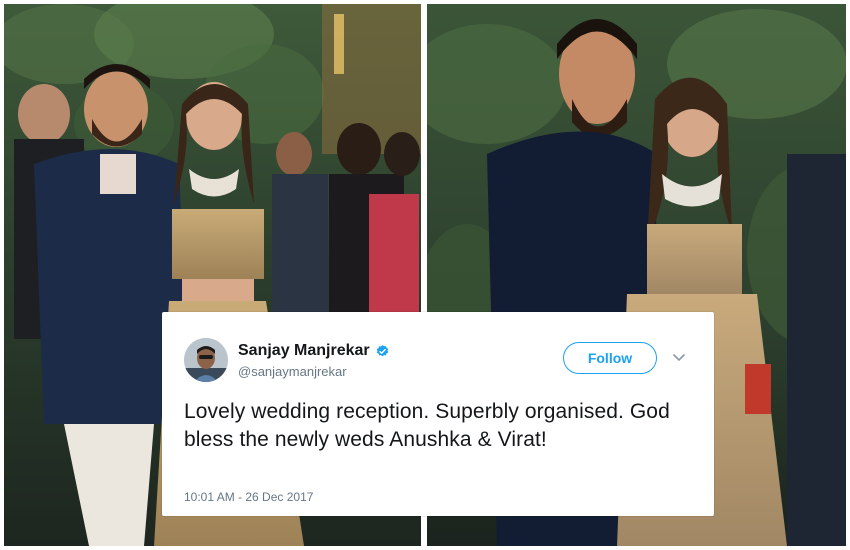 Image resolution: width=850 pixels, height=550 pixels. What do you see at coordinates (382, 351) in the screenshot?
I see `verified-badge-icon` at bounding box center [382, 351].